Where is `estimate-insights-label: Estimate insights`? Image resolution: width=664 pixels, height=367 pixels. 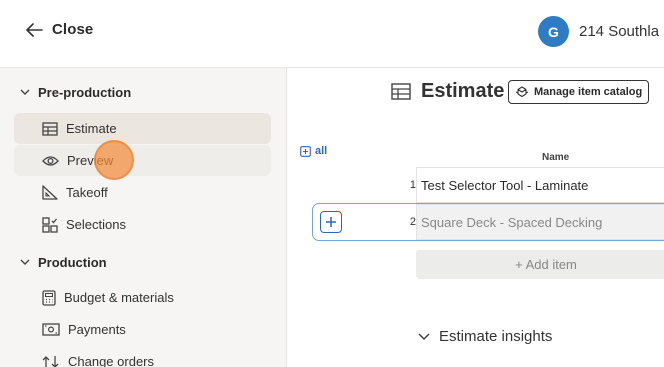
estimate-insights-label: Estimate insights is located at coordinates (496, 336).